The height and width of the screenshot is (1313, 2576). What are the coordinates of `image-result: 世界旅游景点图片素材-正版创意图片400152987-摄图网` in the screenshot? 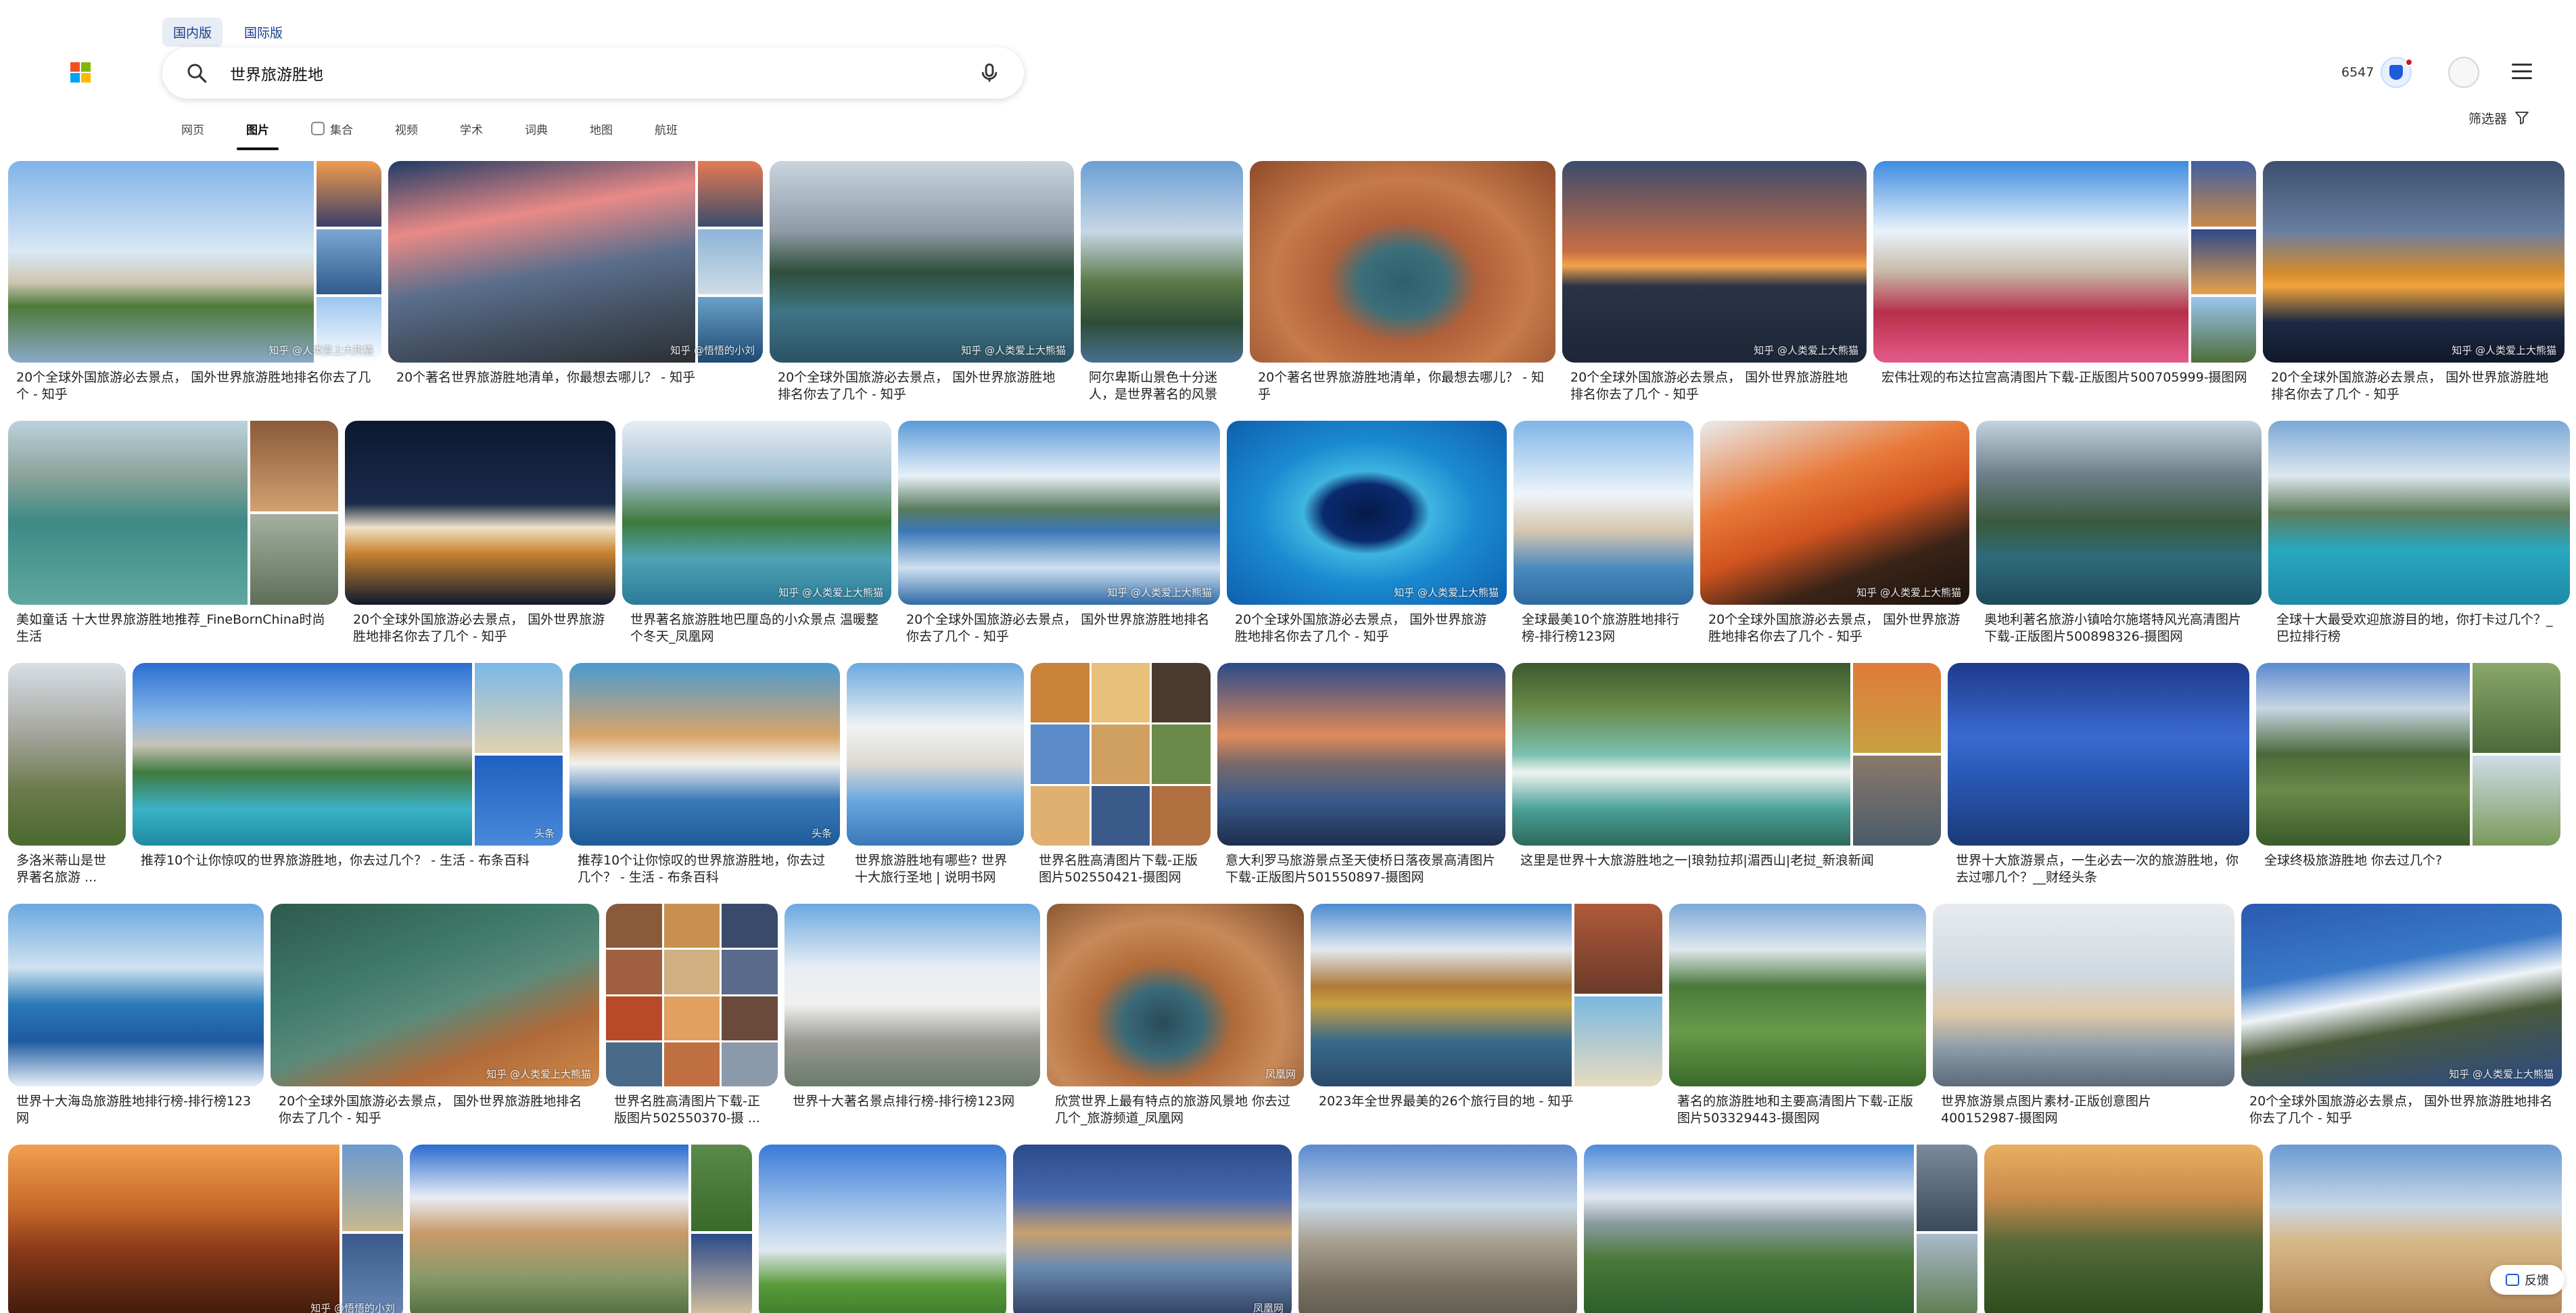 It's located at (2083, 1015).